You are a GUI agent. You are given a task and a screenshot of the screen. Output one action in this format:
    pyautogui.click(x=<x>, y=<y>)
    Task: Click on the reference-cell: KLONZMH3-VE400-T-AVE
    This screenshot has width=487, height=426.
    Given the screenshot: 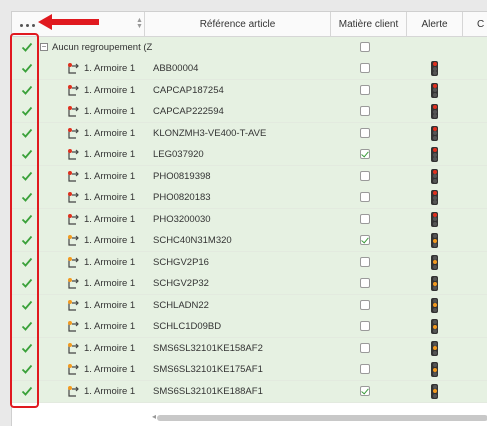 What is the action you would take?
    pyautogui.click(x=210, y=133)
    